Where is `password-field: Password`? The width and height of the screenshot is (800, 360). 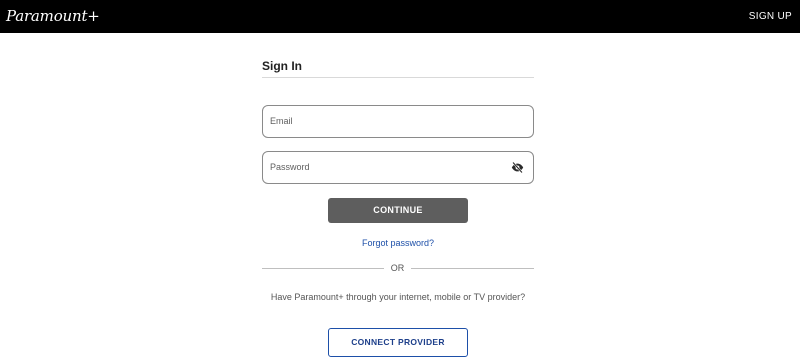
password-field: Password is located at coordinates (398, 167).